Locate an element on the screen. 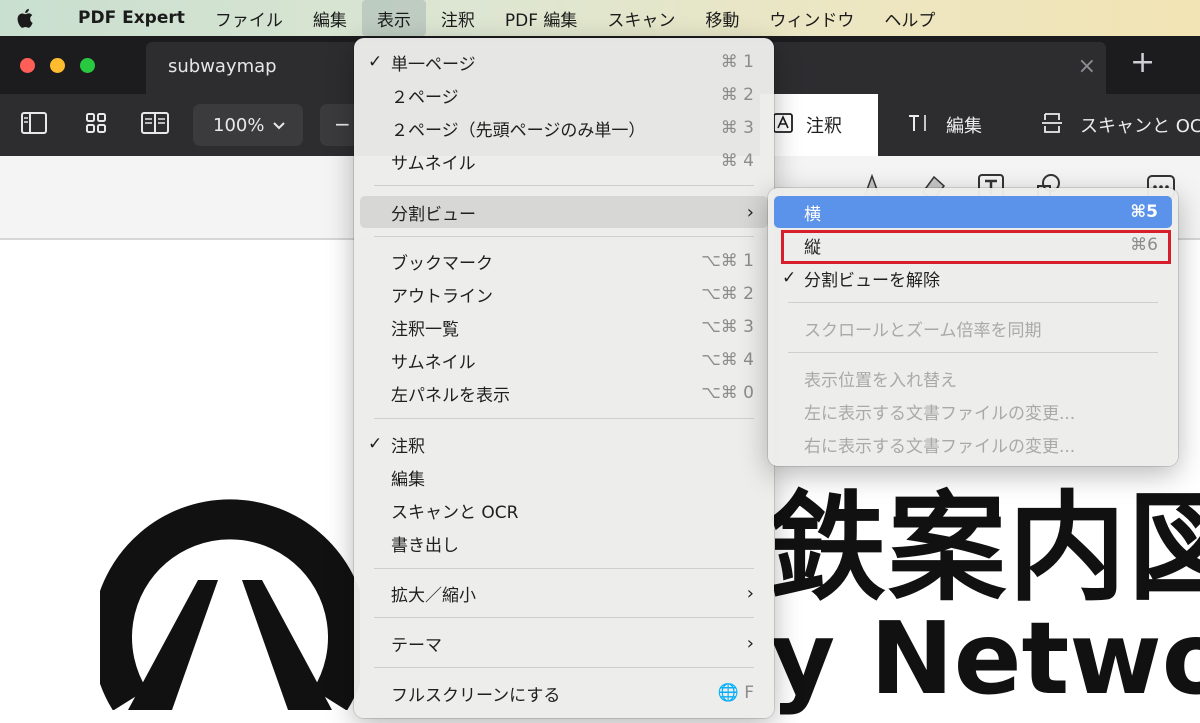 The width and height of the screenshot is (1200, 723). chevron-down-icon is located at coordinates (279, 125).